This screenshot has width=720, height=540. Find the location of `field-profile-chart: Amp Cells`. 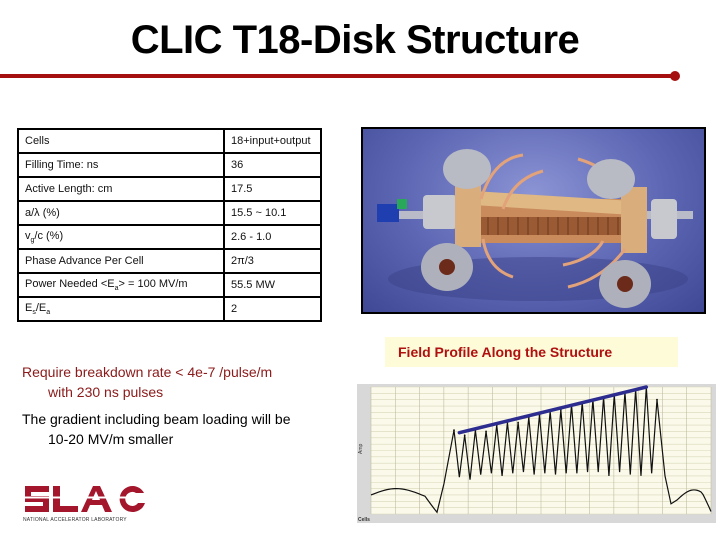

field-profile-chart: Amp Cells is located at coordinates (536, 453).